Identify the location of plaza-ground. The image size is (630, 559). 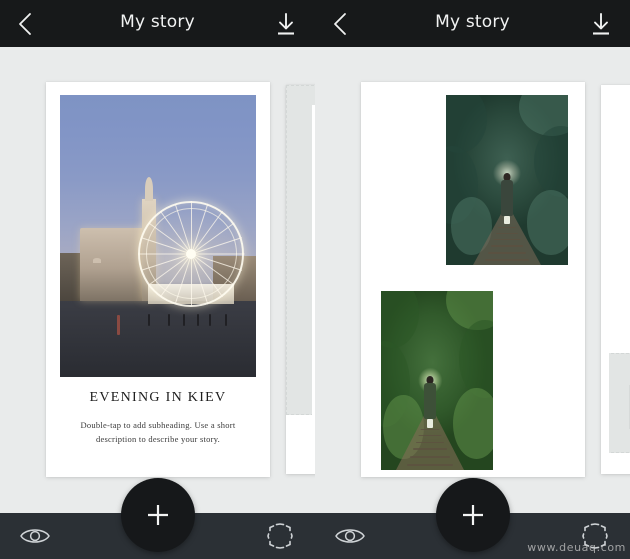
(158, 338).